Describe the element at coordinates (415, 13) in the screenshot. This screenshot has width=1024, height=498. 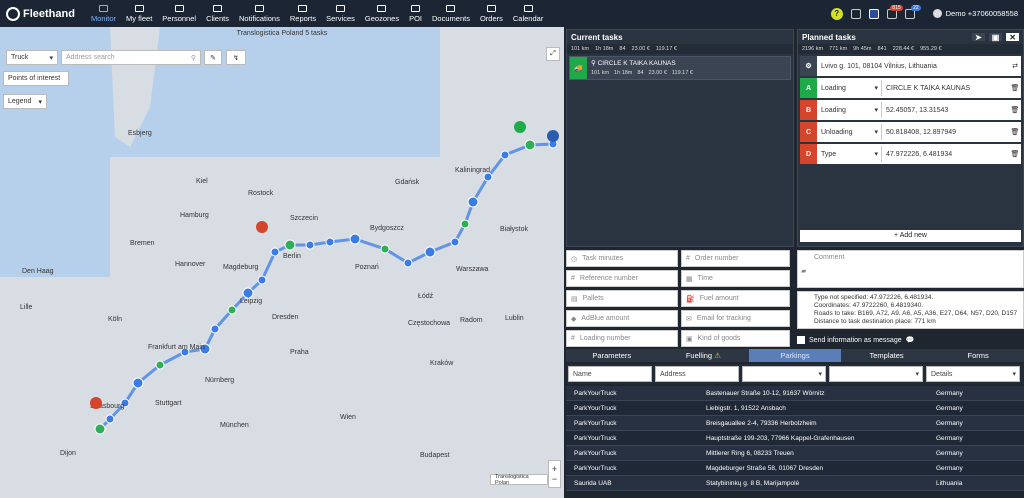
I see `nav-poi: POI` at that location.